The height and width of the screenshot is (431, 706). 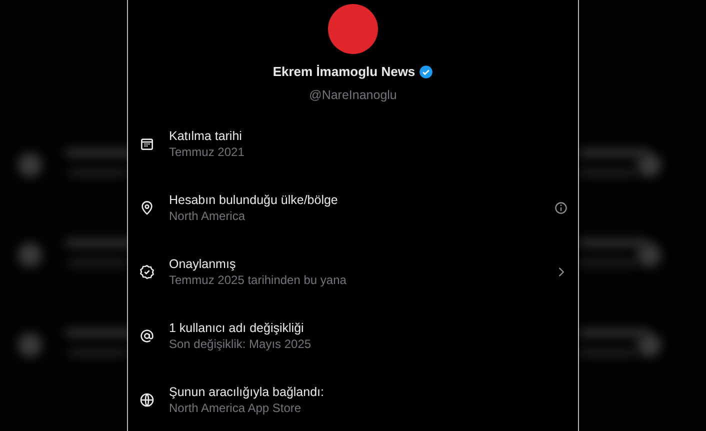 I want to click on row-subtitle: Temmuz 2025 tarihinden bu yana, so click(x=258, y=280).